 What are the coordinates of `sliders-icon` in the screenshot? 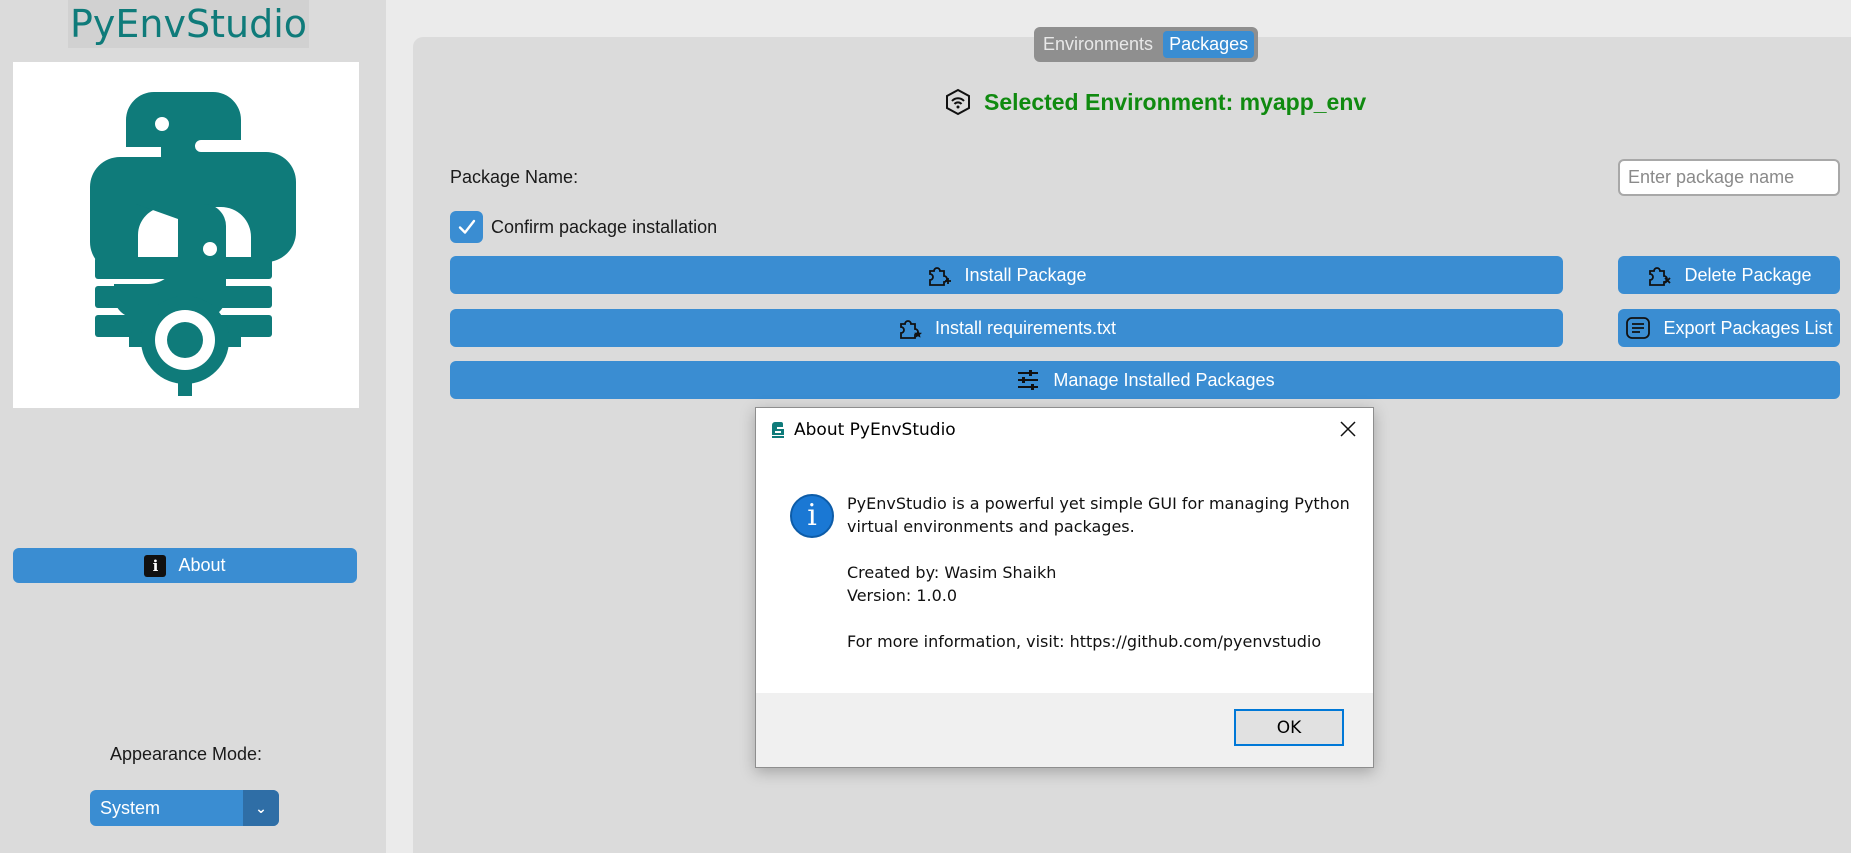 It's located at (1028, 380).